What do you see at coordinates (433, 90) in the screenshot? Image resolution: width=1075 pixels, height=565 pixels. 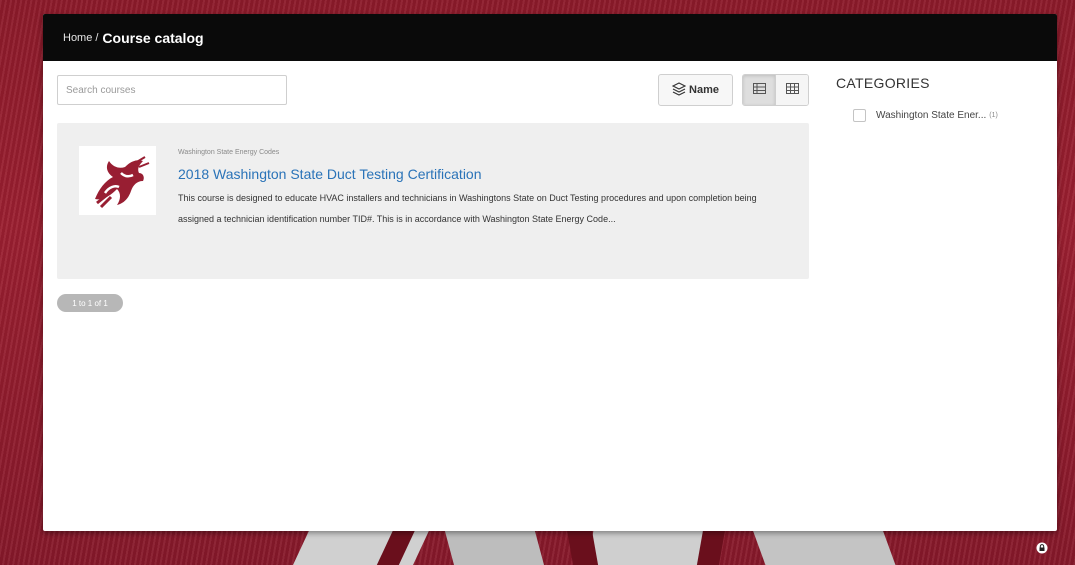 I see `catalog-toolbar: Name` at bounding box center [433, 90].